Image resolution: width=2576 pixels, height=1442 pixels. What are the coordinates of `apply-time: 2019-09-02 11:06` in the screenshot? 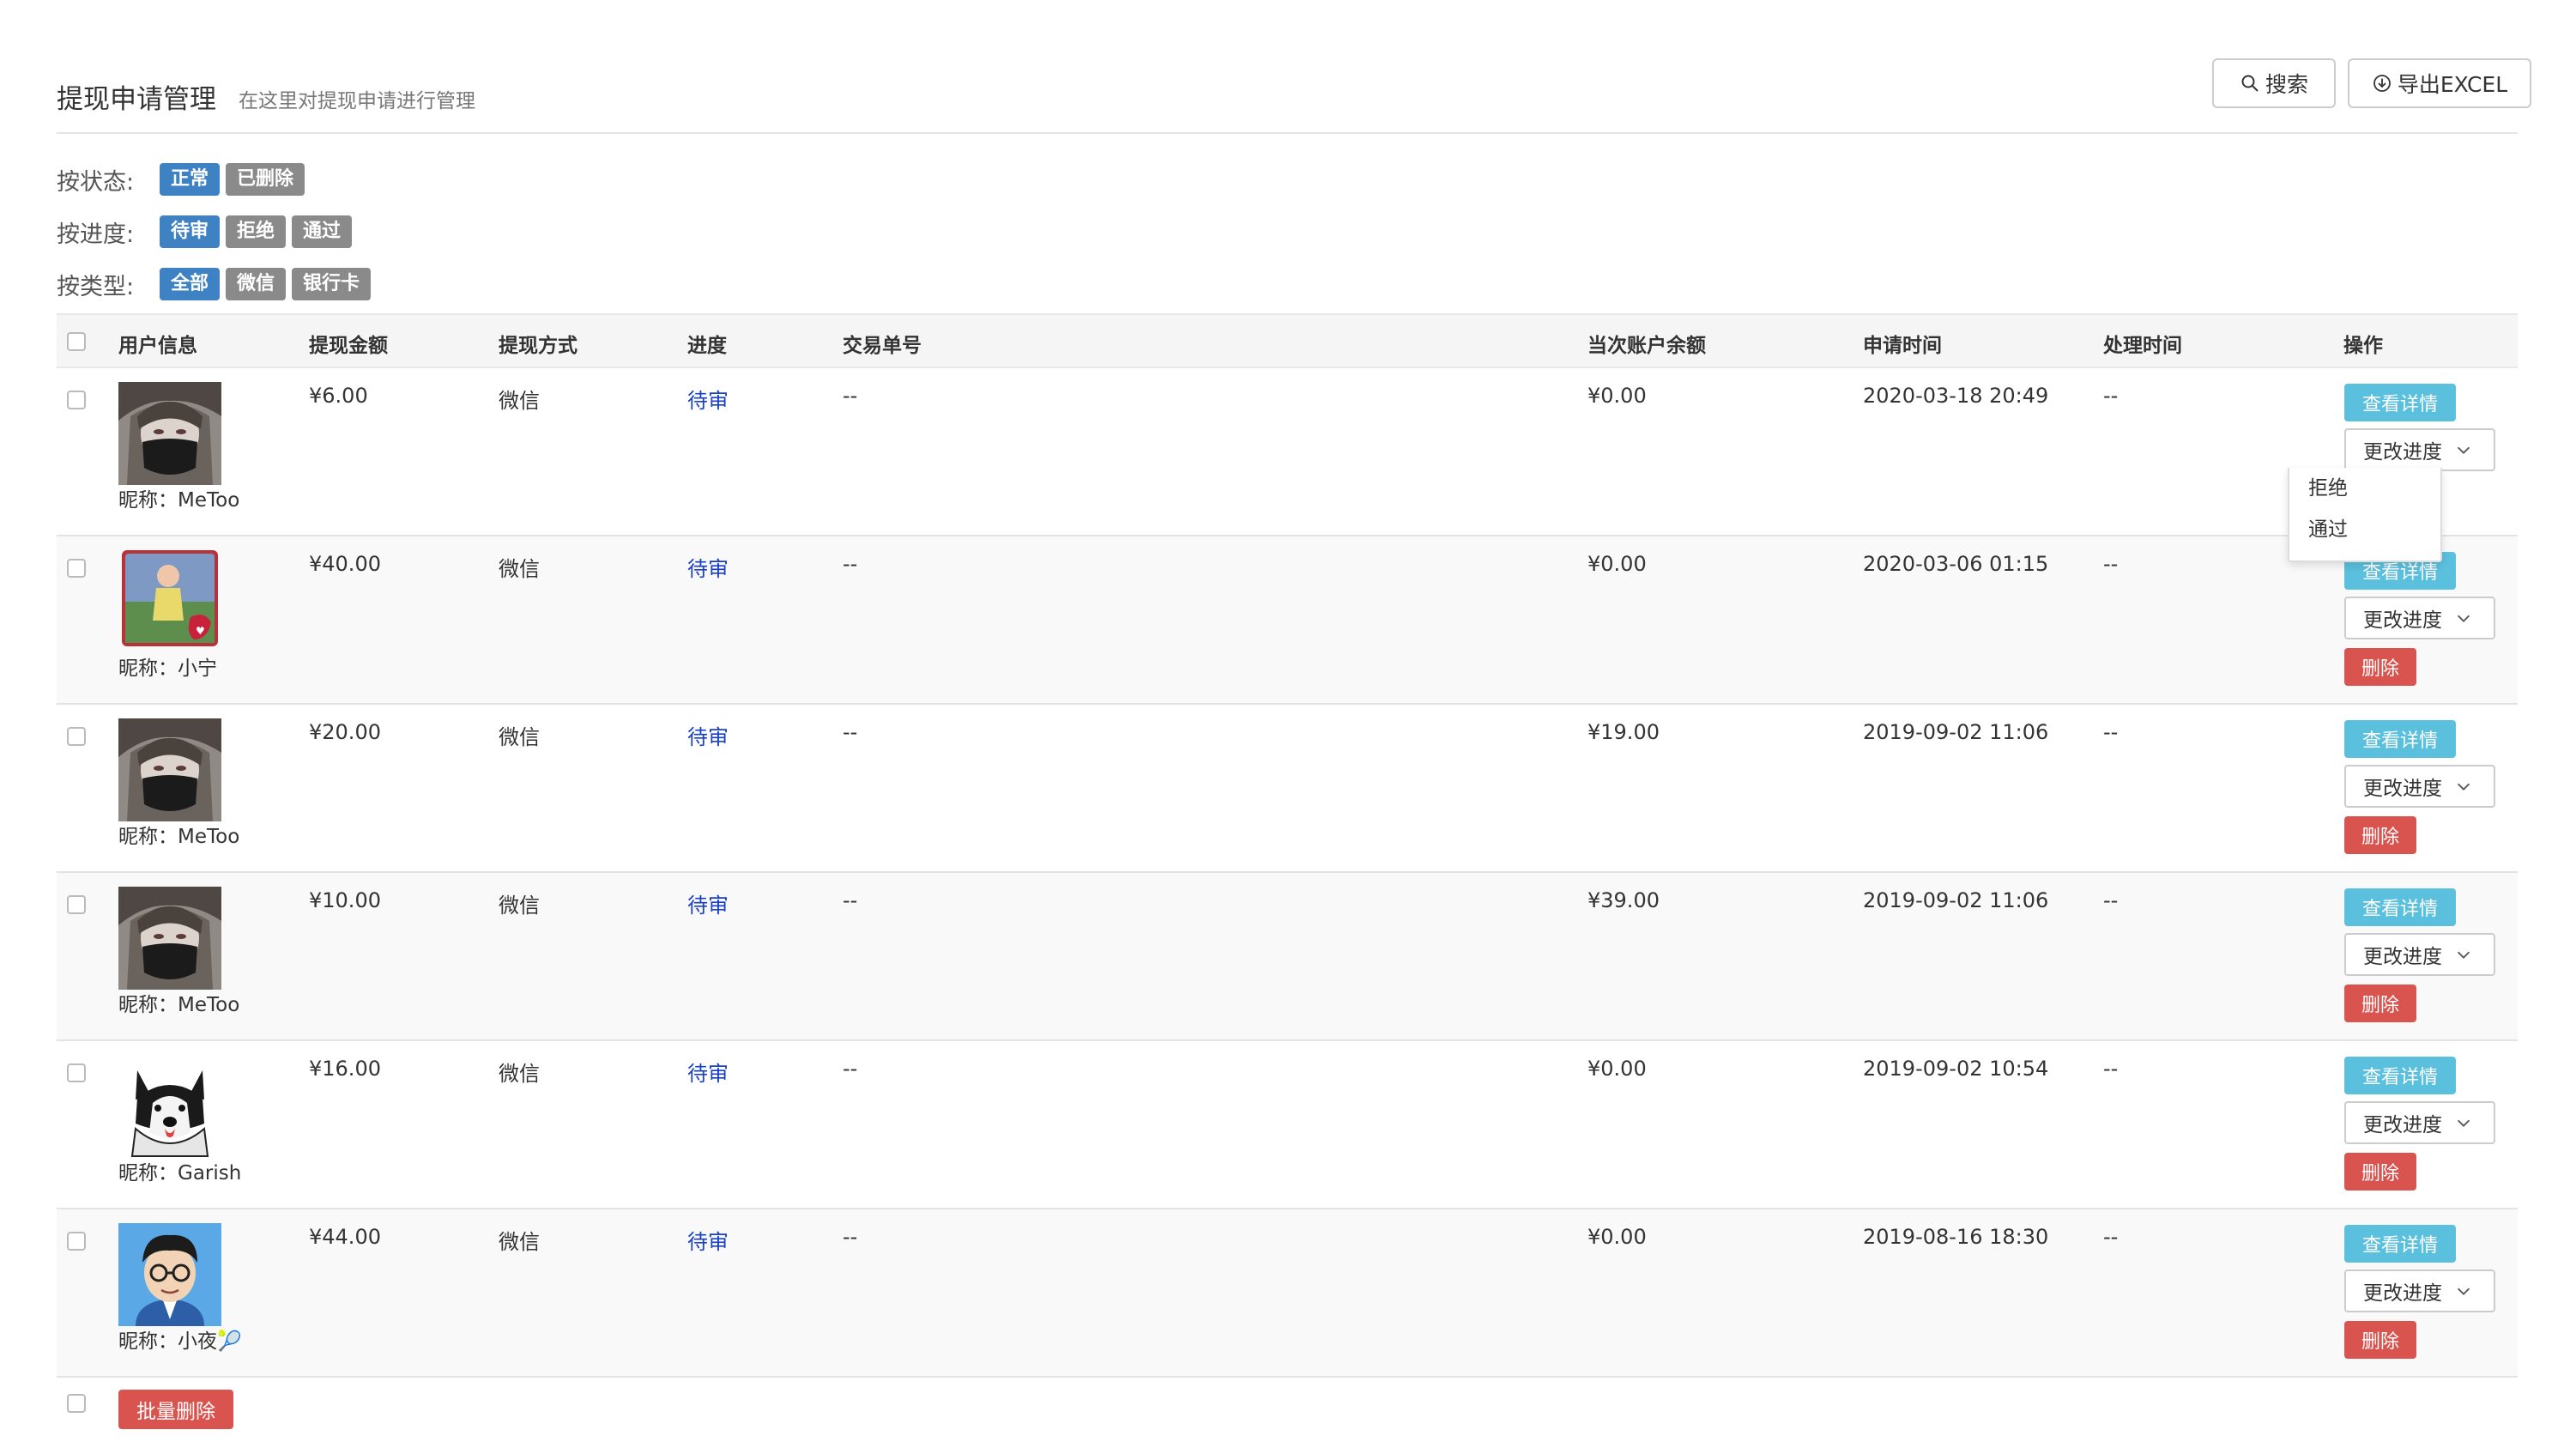 It's located at (1956, 900).